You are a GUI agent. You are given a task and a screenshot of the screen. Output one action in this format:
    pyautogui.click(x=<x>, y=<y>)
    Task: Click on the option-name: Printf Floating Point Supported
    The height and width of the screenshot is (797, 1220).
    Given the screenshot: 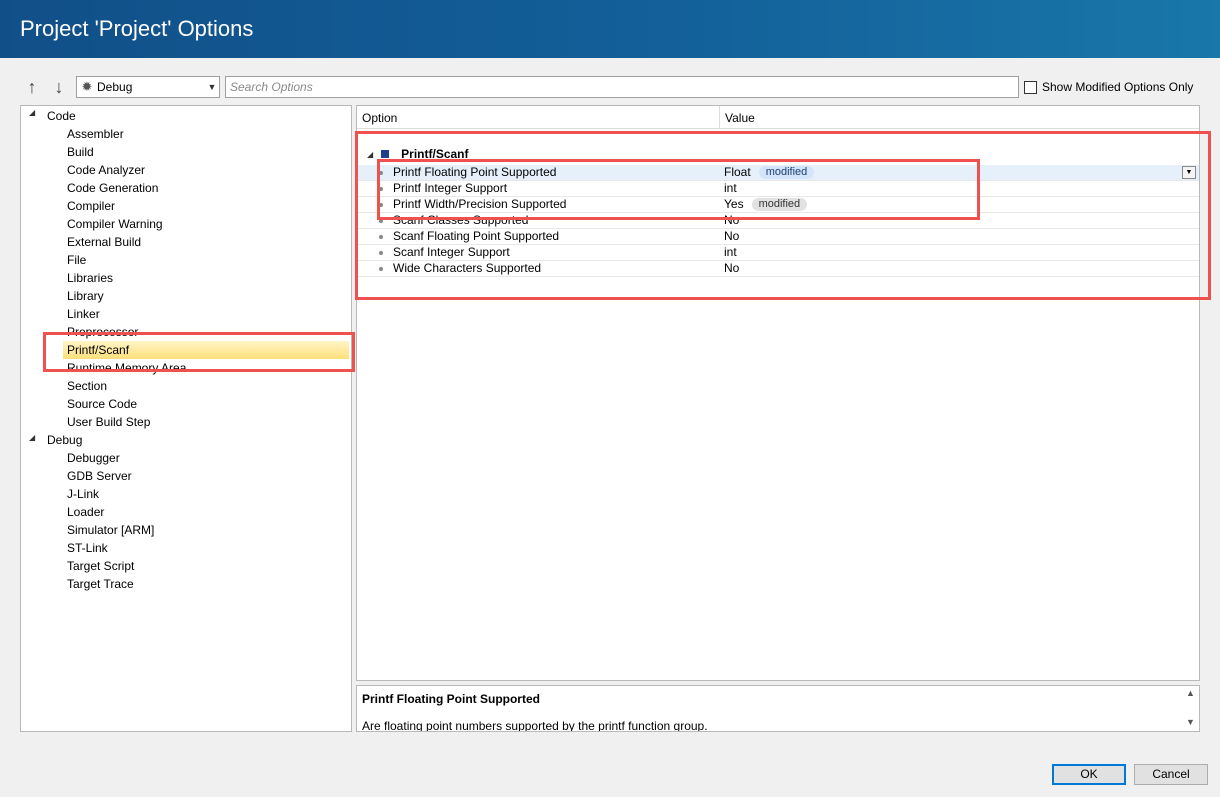 What is the action you would take?
    pyautogui.click(x=475, y=172)
    